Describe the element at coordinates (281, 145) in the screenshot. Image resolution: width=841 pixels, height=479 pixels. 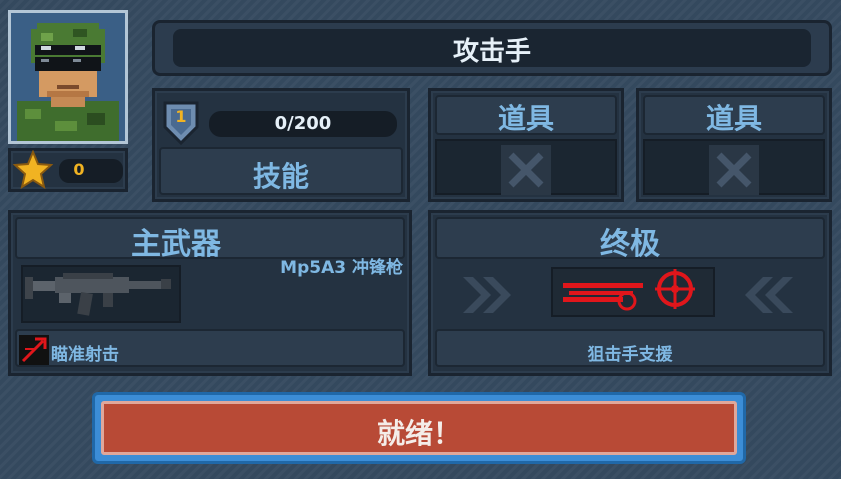
I see `skill-panel: 1 0/200 技能` at that location.